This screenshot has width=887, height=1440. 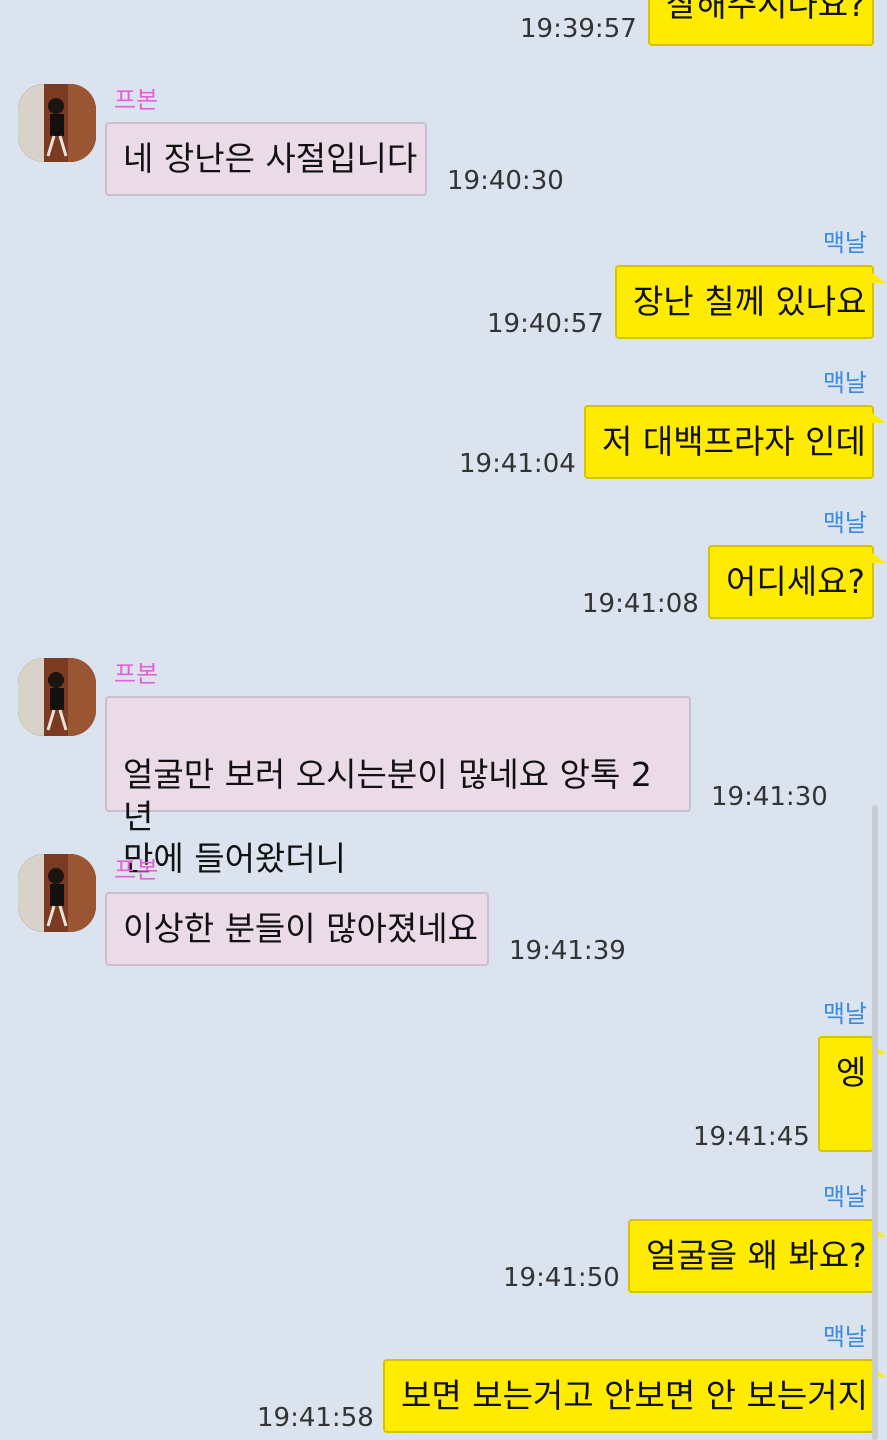 What do you see at coordinates (578, 29) in the screenshot?
I see `message-time: 19:39:57` at bounding box center [578, 29].